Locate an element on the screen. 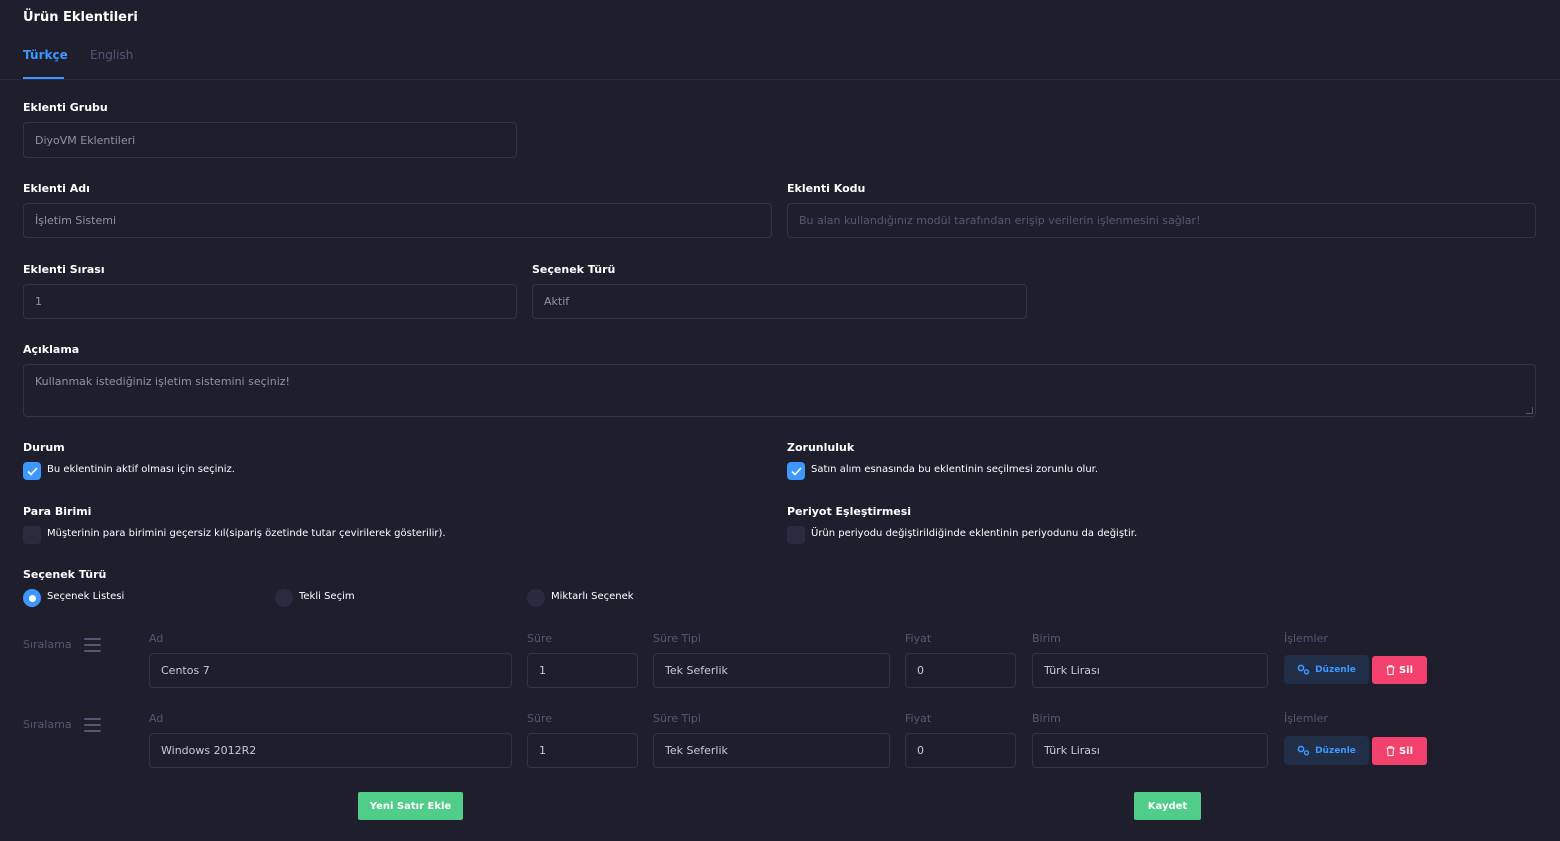 This screenshot has height=841, width=1560. required-label: Zorunluluk is located at coordinates (821, 447).